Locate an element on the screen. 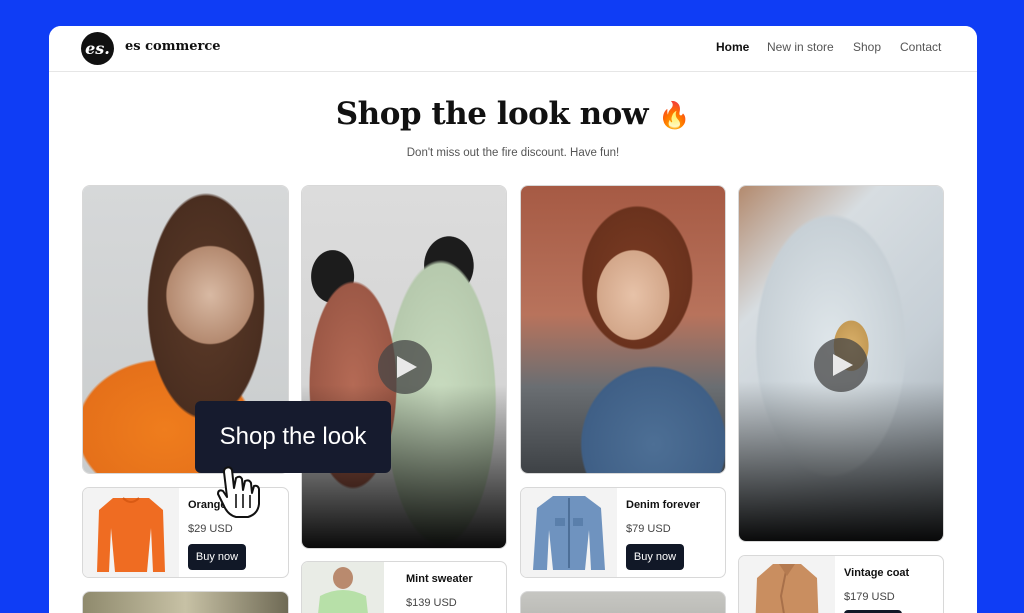  product-price: $79 USD is located at coordinates (648, 529).